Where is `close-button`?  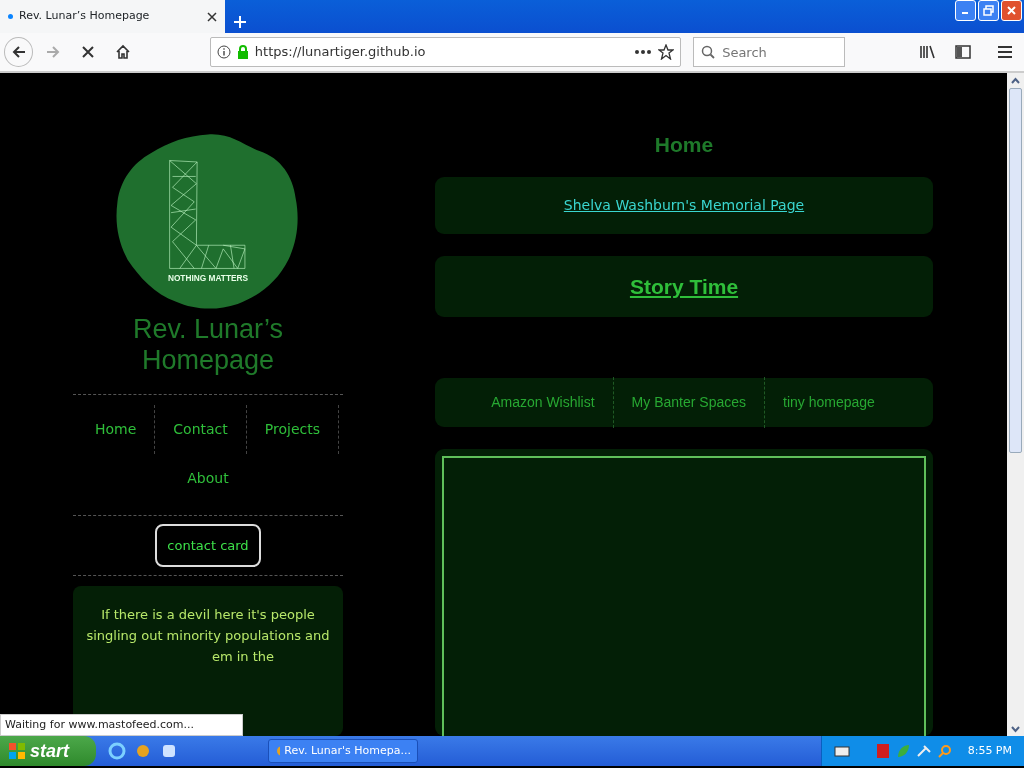 close-button is located at coordinates (1011, 10).